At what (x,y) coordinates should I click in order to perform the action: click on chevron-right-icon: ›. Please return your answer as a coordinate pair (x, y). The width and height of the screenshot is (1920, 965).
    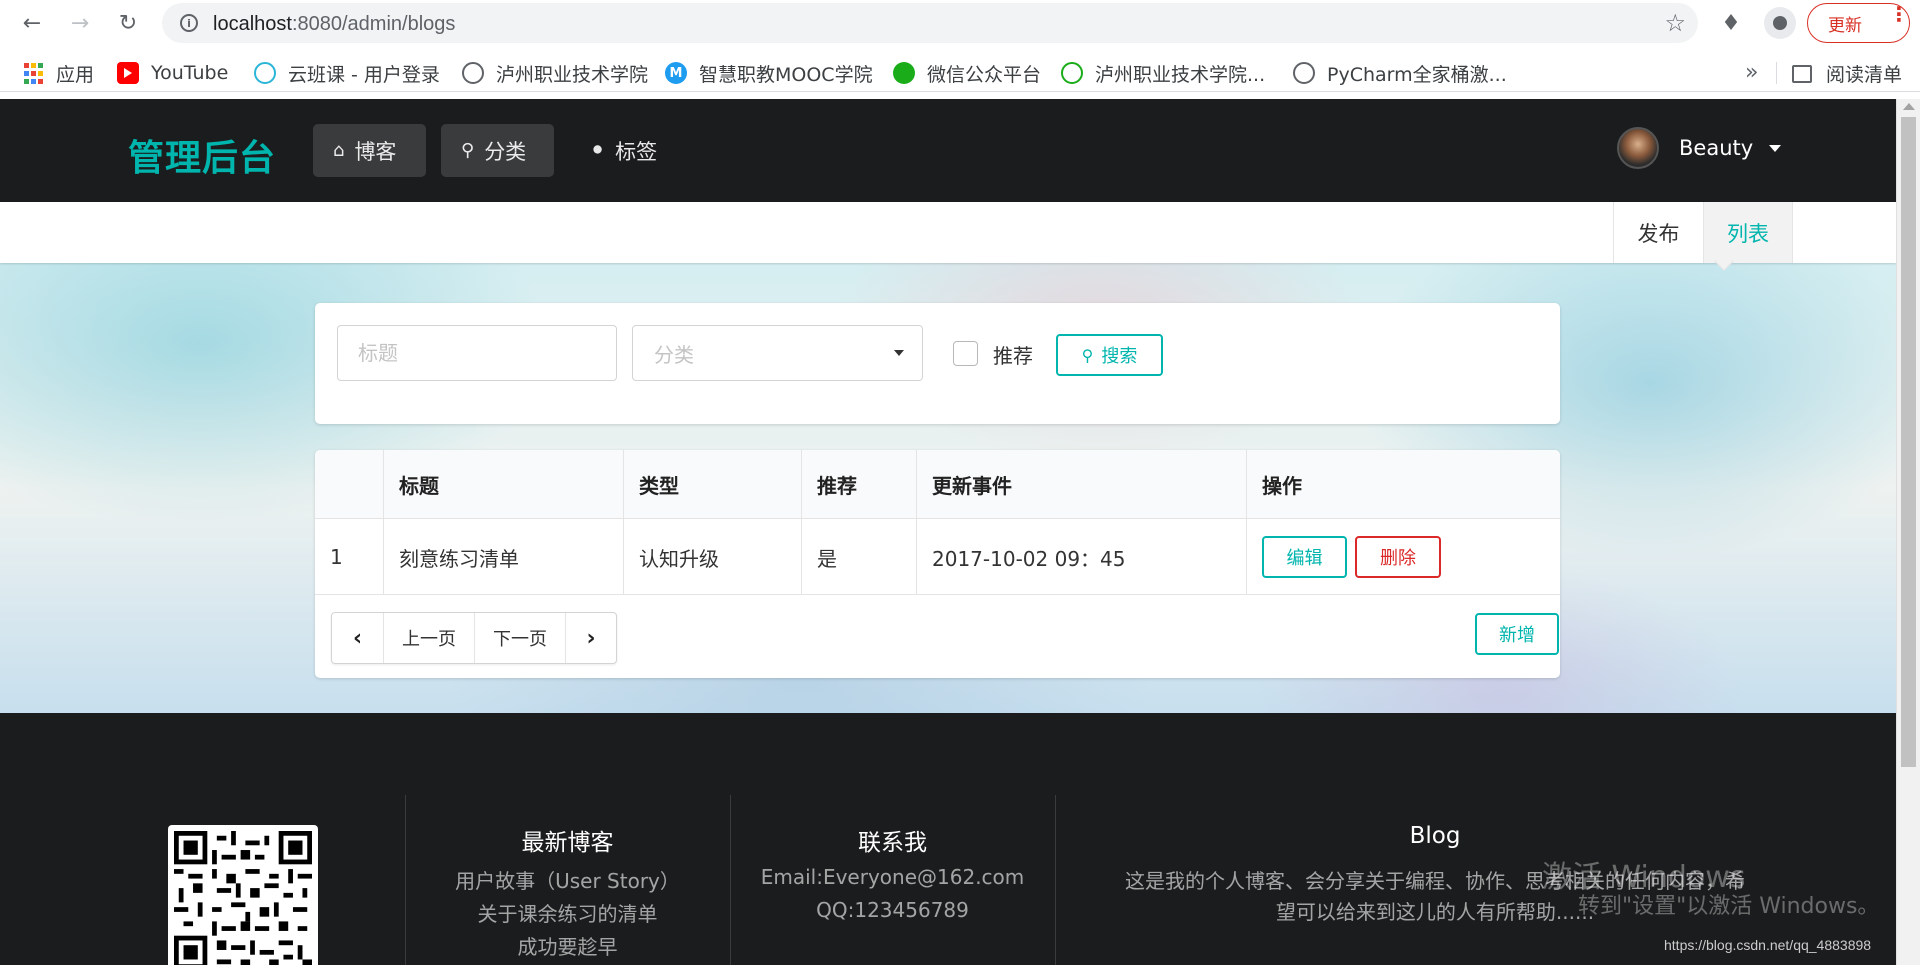
    Looking at the image, I should click on (591, 638).